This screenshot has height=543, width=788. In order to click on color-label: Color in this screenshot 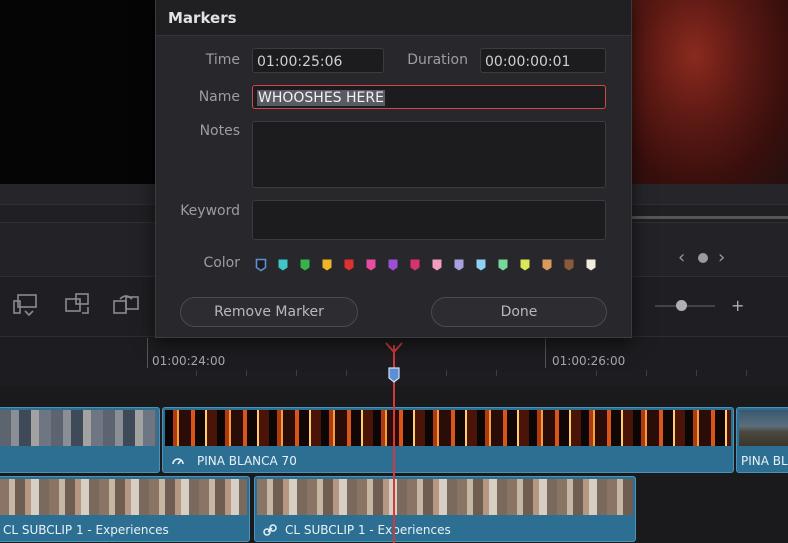, I will do `click(221, 263)`.